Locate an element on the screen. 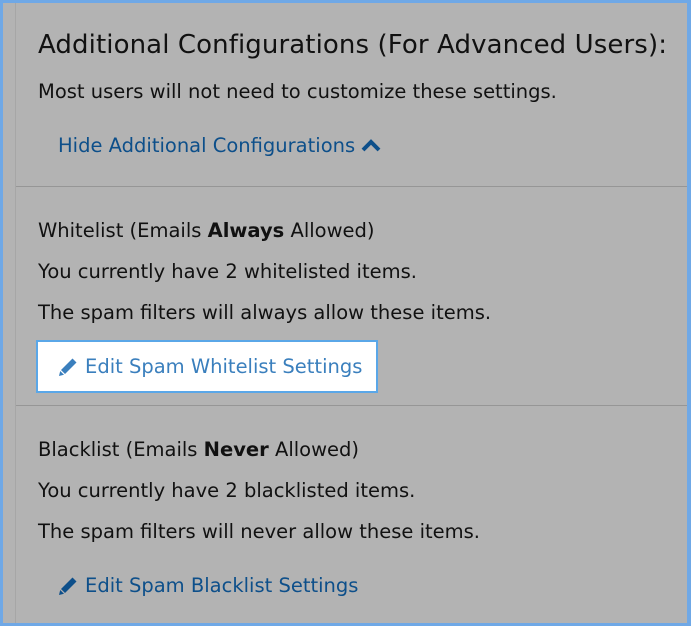  blacklist-heading-suffix: Allowed) is located at coordinates (314, 449).